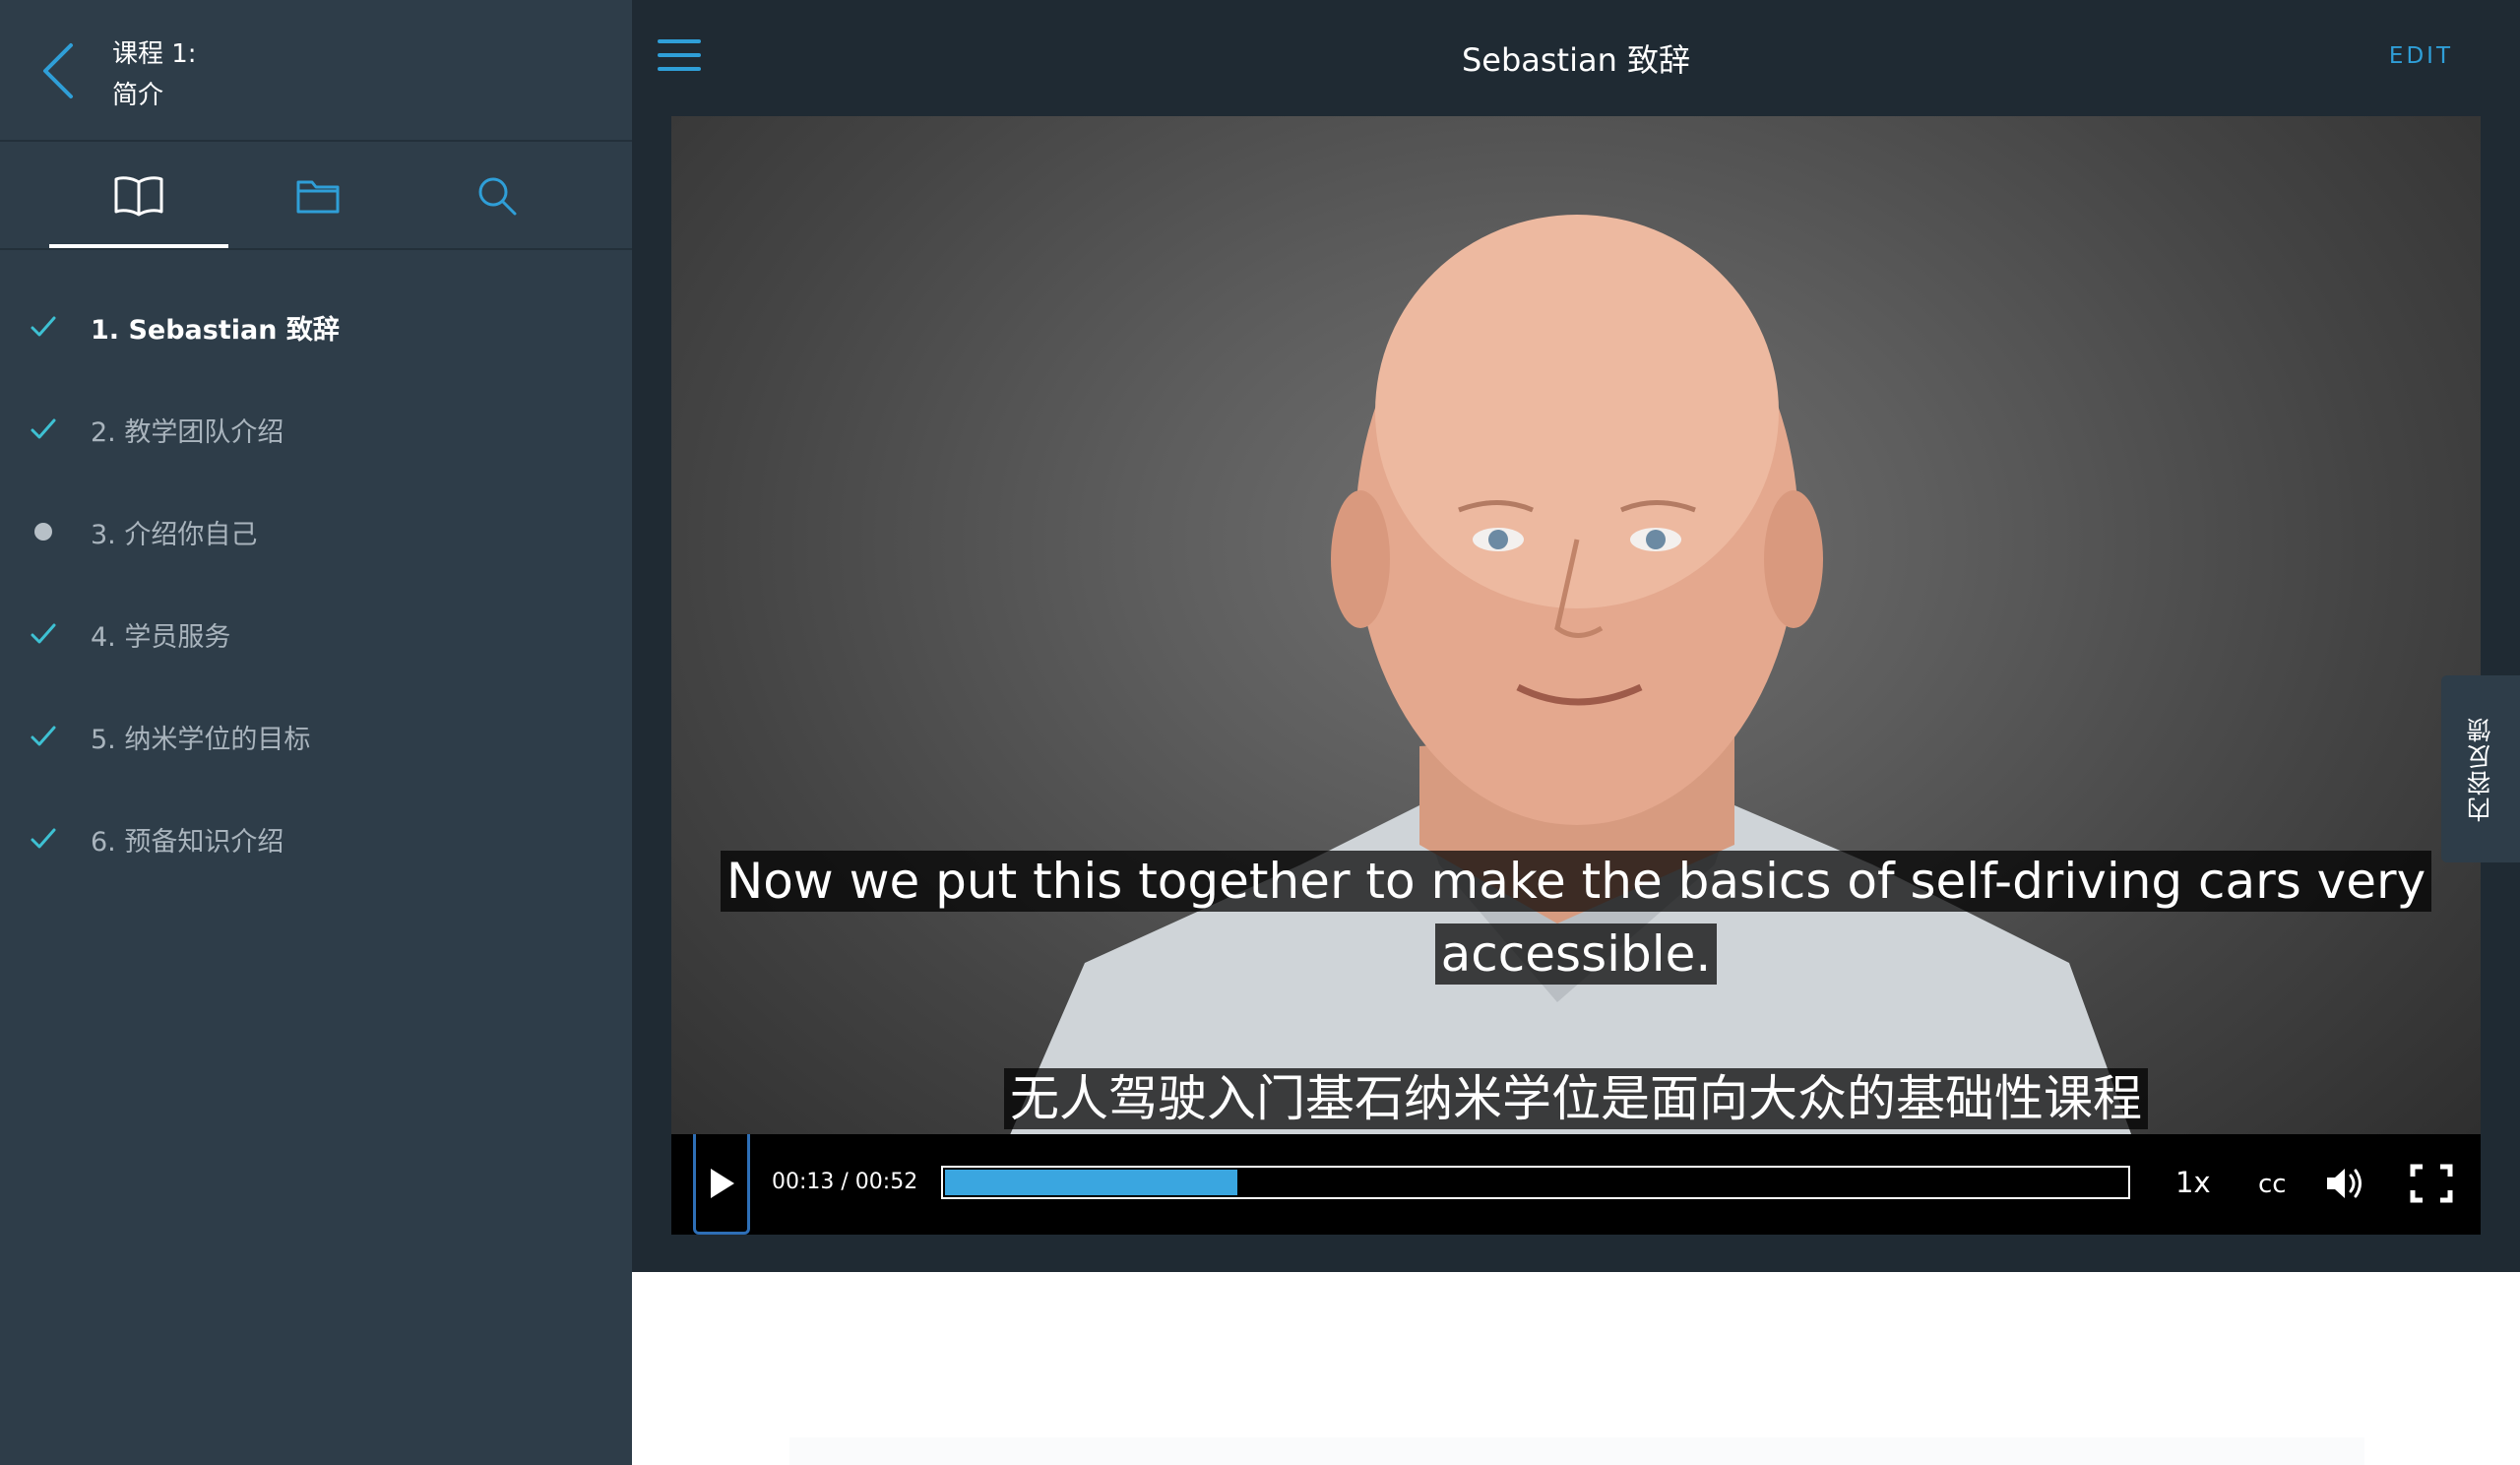 The image size is (2520, 1465). What do you see at coordinates (2193, 1182) in the screenshot?
I see `speed-button: 1x` at bounding box center [2193, 1182].